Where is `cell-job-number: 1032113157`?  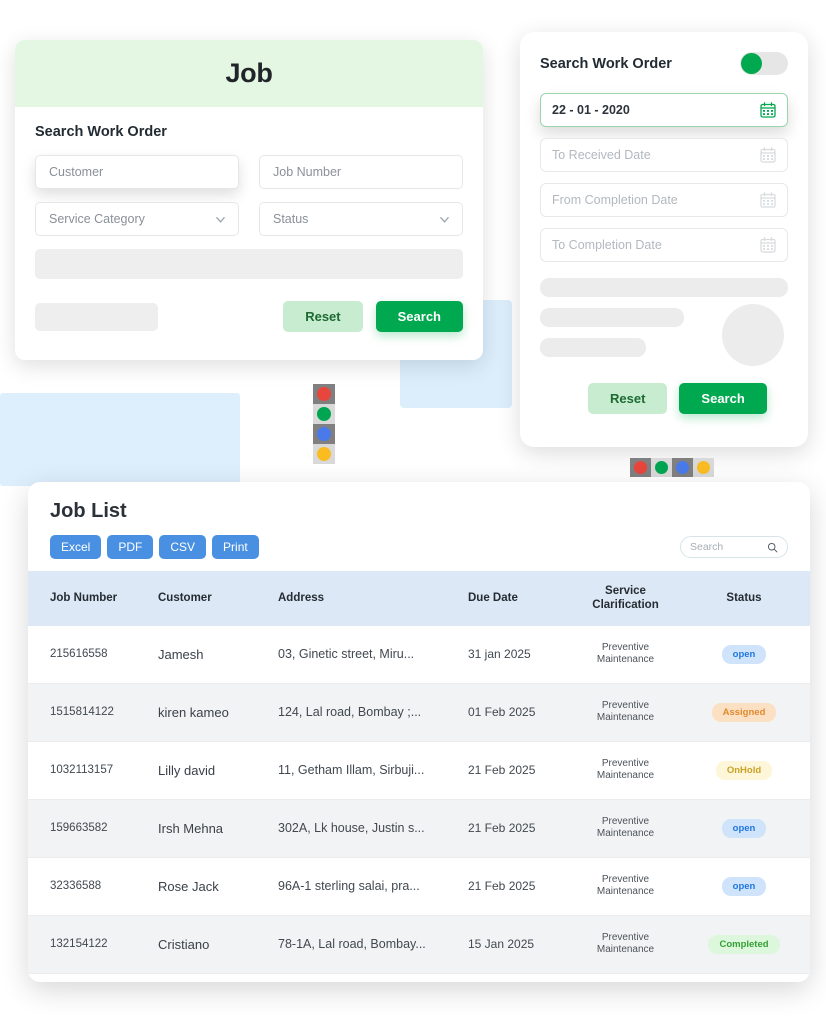
cell-job-number: 1032113157 is located at coordinates (93, 770).